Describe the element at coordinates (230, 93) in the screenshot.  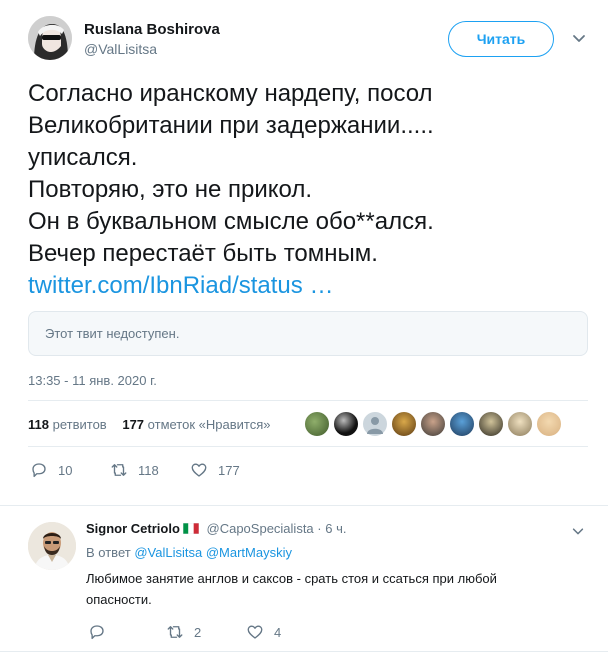
I see `tweet-text-line: Согласно иранскому нардепу, посол` at that location.